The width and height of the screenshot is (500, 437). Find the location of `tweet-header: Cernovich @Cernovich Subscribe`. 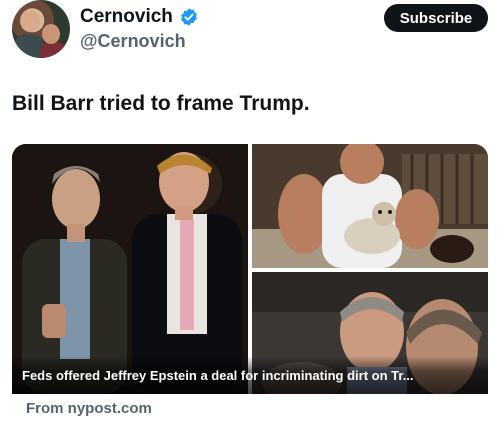

tweet-header: Cernovich @Cernovich Subscribe is located at coordinates (250, 30).